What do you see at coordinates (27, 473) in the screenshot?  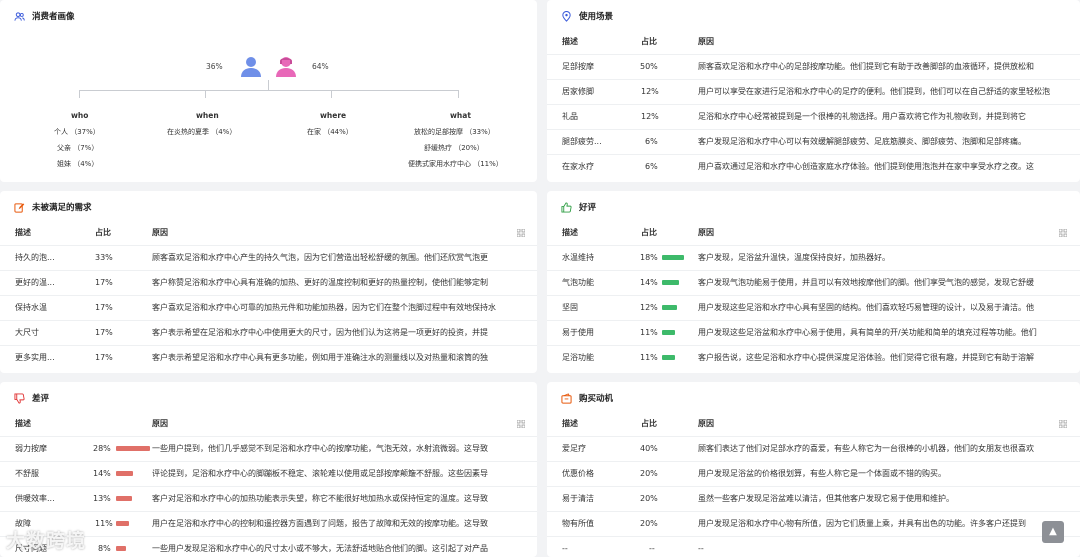 I see `row-desc: 不舒服` at bounding box center [27, 473].